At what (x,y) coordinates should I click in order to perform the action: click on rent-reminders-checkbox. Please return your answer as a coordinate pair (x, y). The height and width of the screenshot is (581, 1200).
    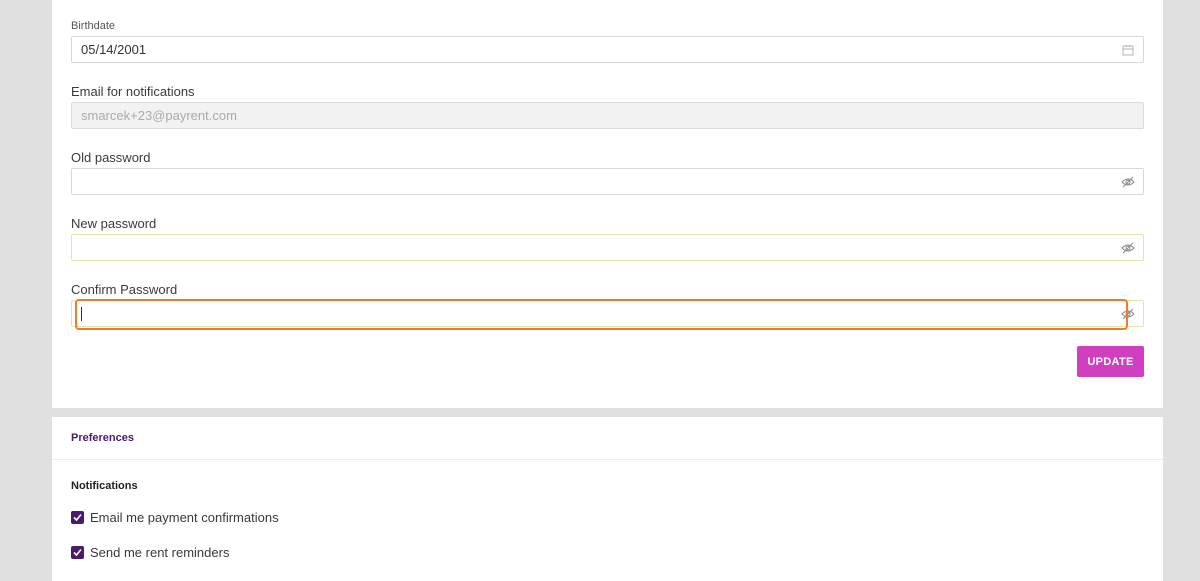
    Looking at the image, I should click on (77, 552).